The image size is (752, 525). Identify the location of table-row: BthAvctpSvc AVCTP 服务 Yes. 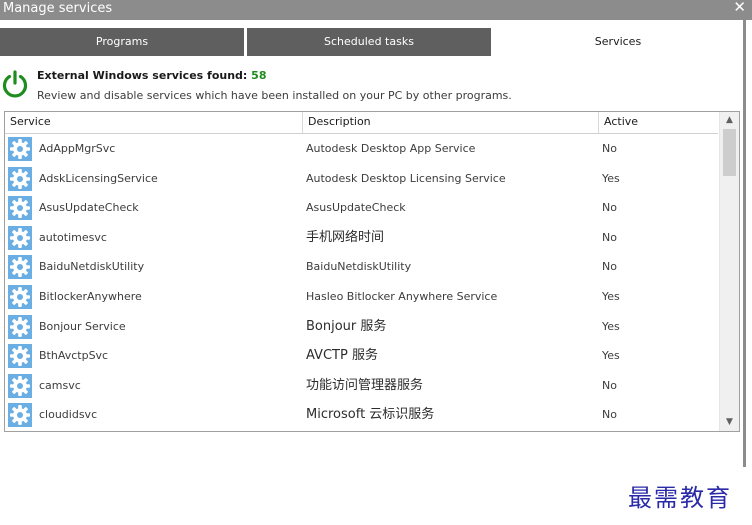
(361, 356).